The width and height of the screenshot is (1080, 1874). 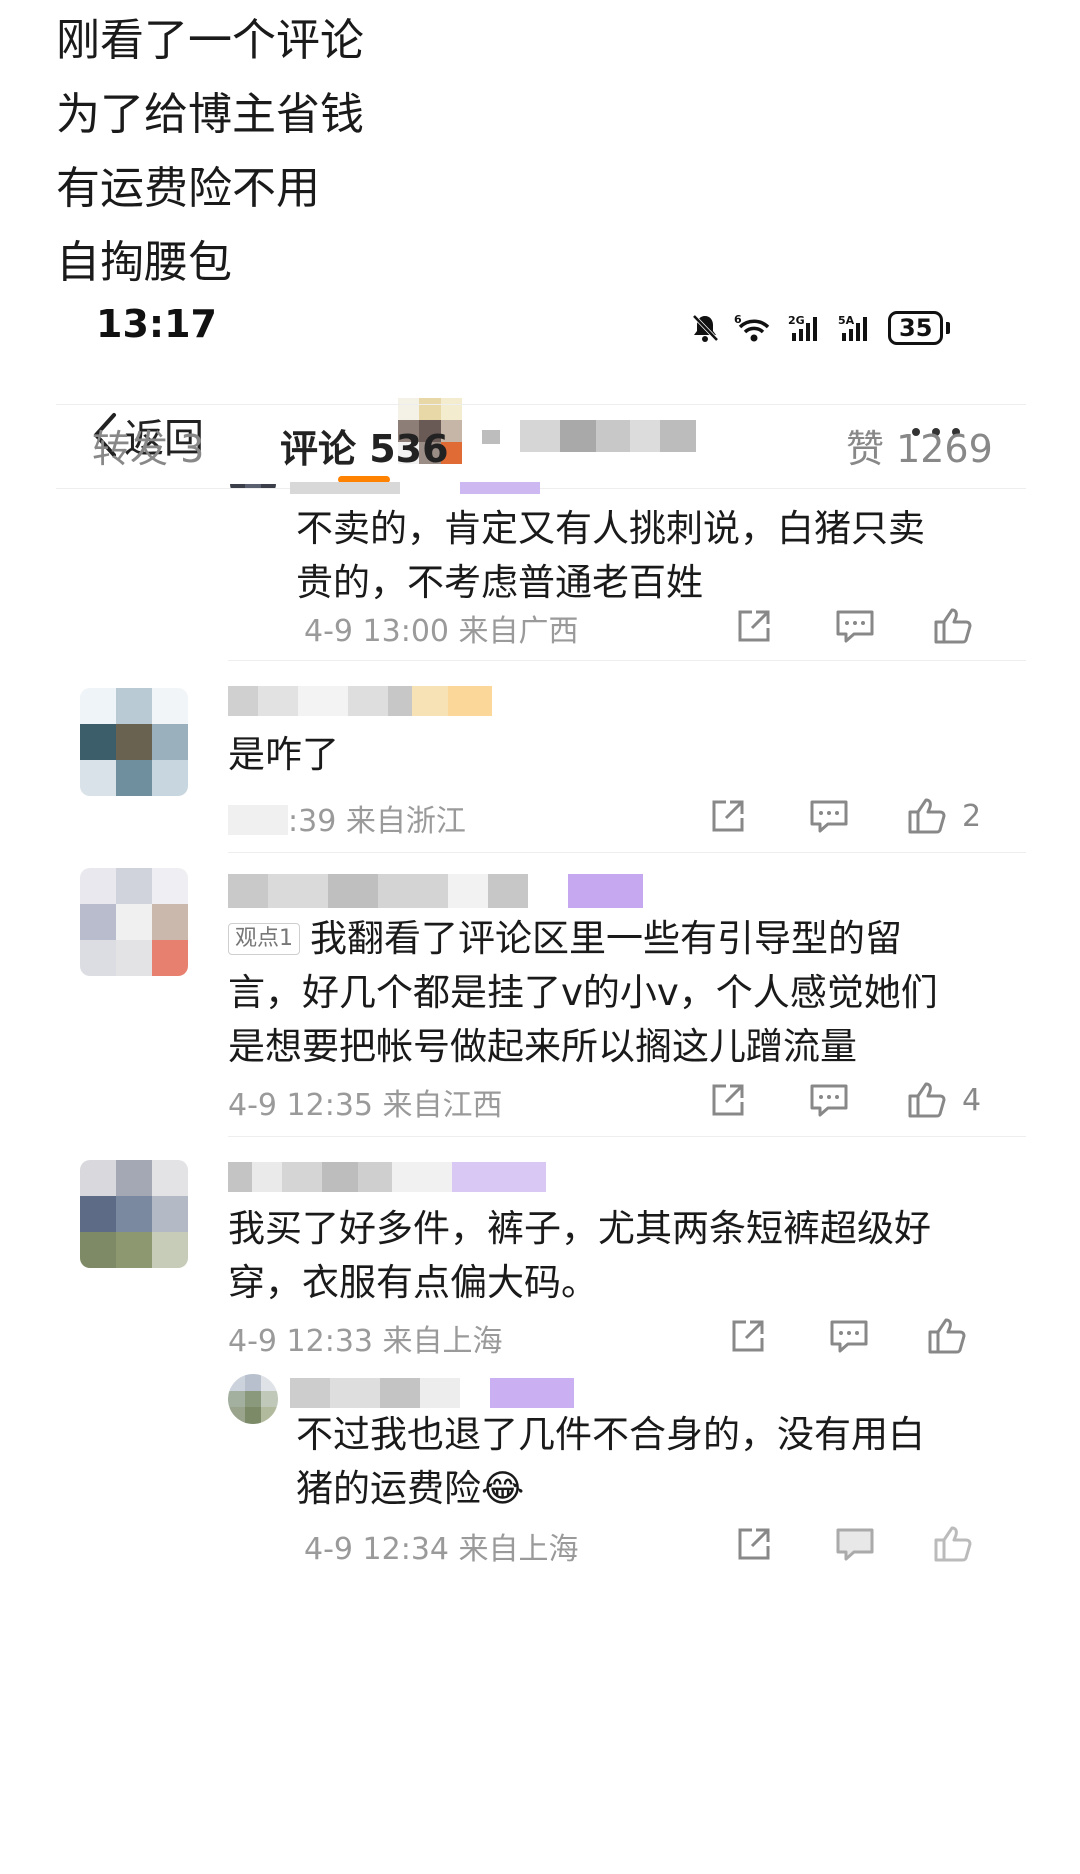 What do you see at coordinates (441, 1549) in the screenshot?
I see `comment-meta: 4-9 12:34 来自上海` at bounding box center [441, 1549].